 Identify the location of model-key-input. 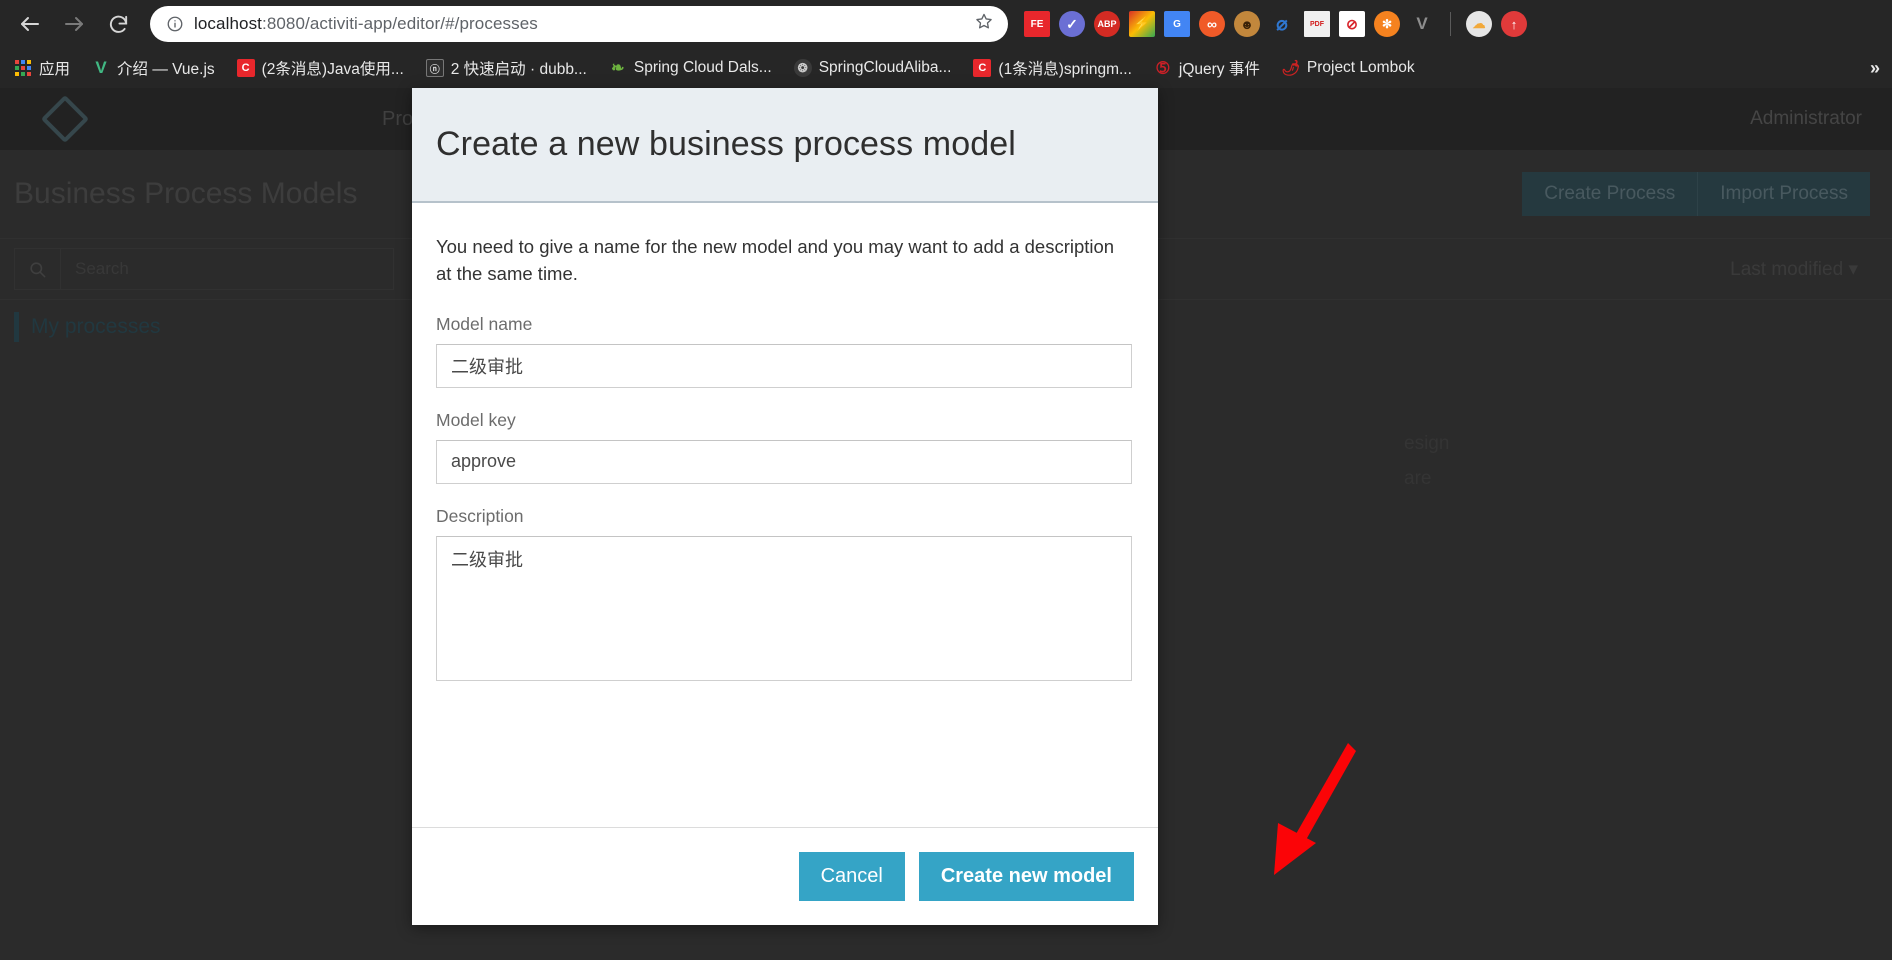
(784, 461).